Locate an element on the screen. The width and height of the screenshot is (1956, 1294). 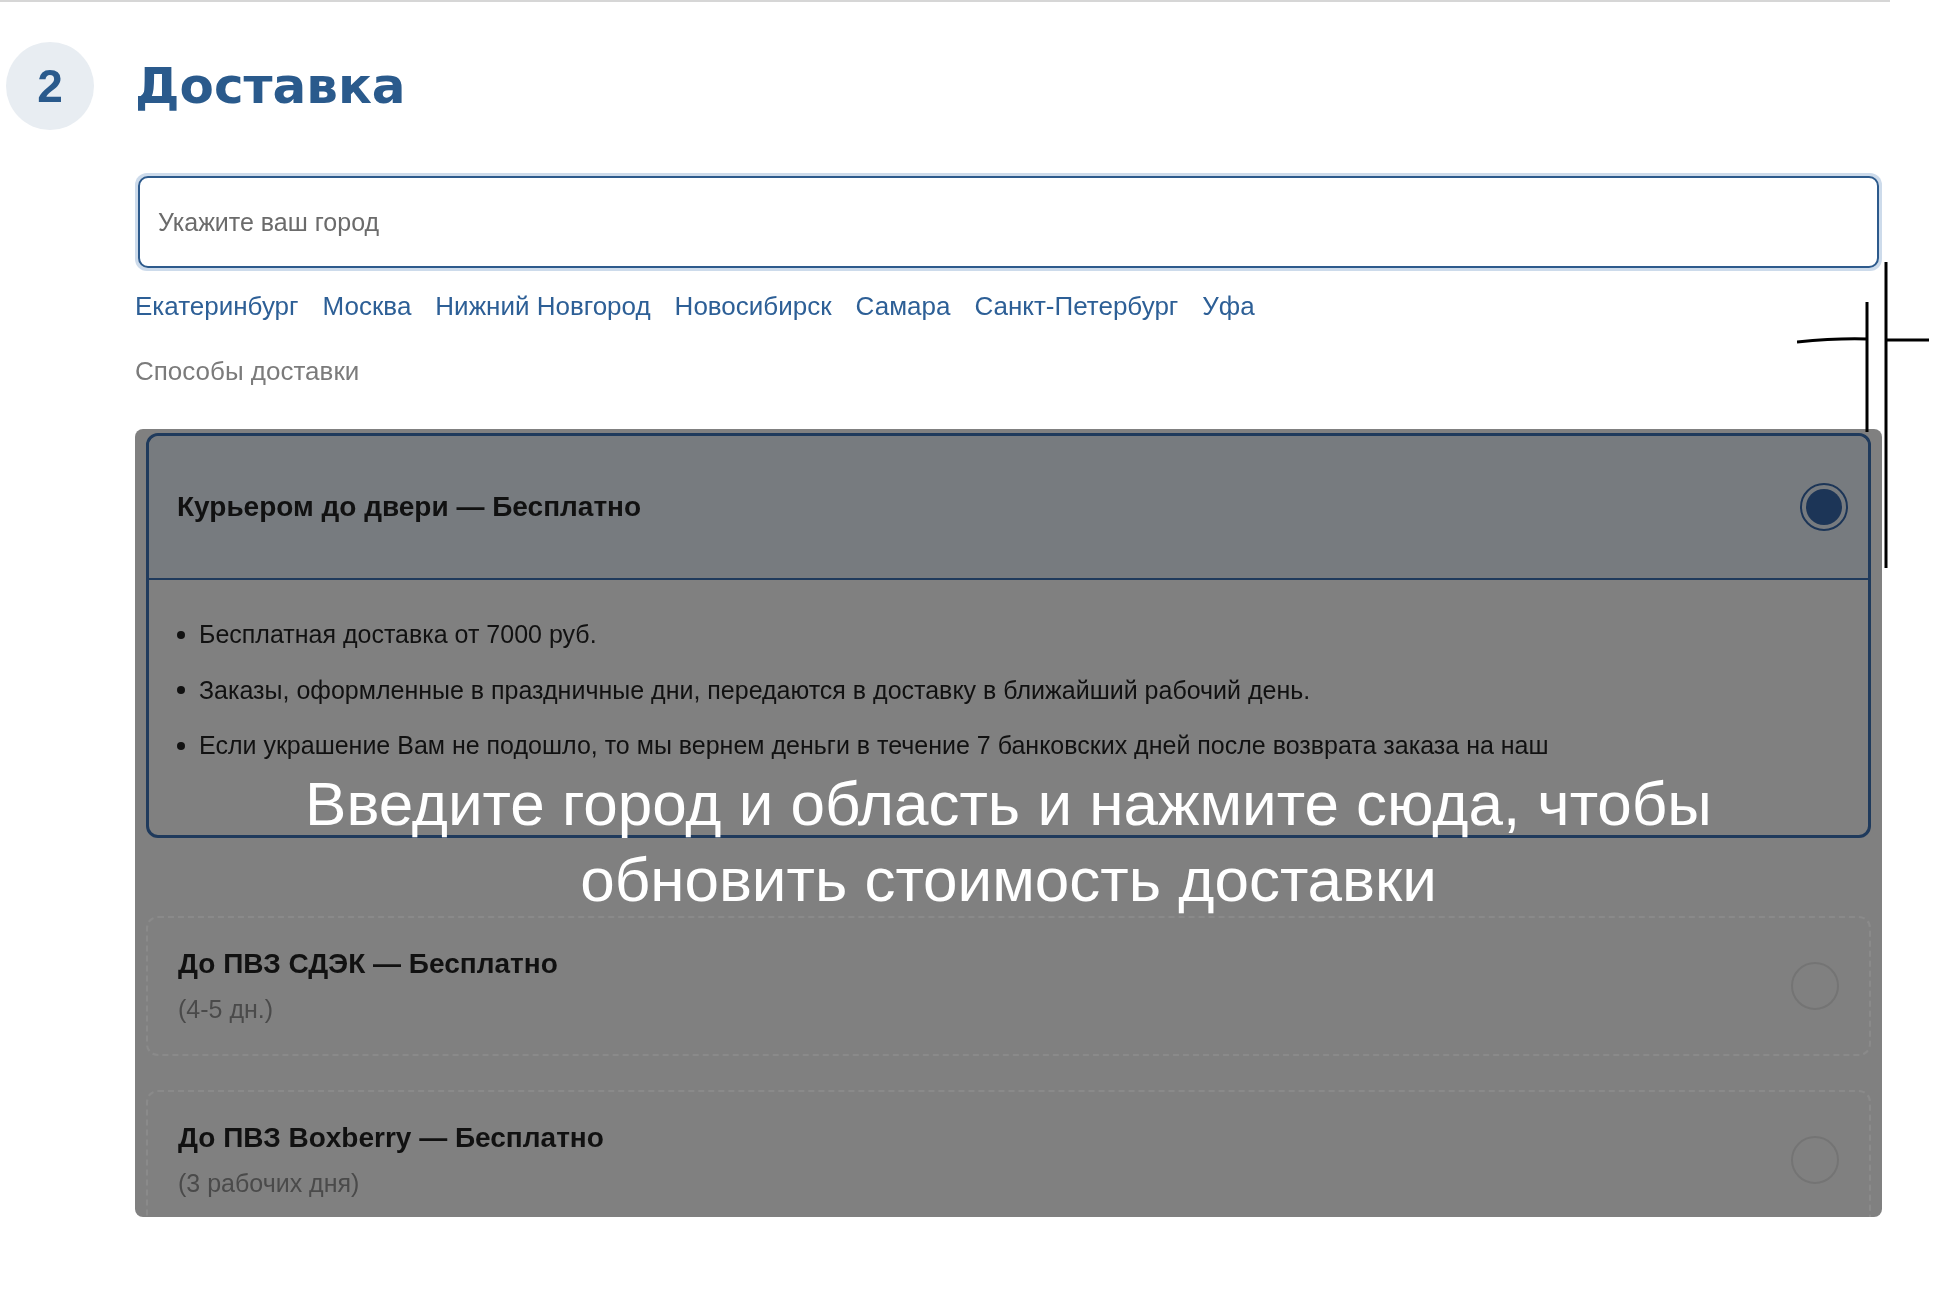
city-field: Укажите ваш город is located at coordinates (1008, 222).